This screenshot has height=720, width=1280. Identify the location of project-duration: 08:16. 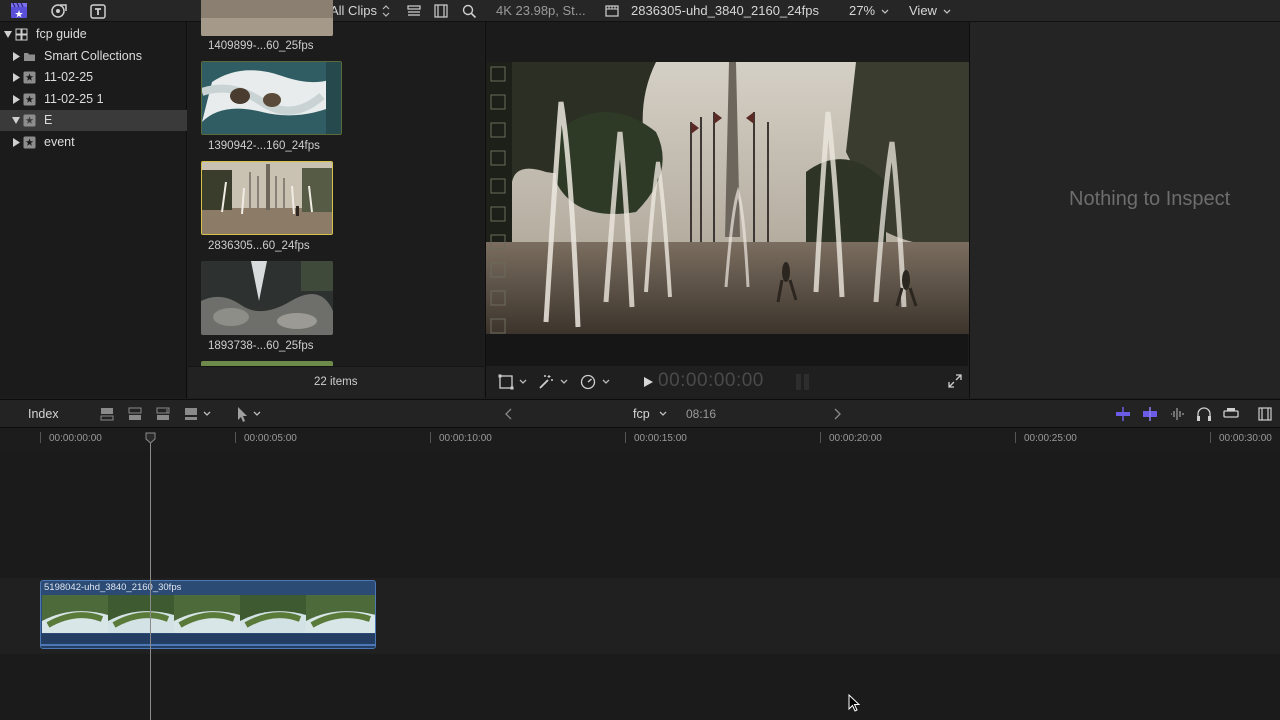
(701, 414).